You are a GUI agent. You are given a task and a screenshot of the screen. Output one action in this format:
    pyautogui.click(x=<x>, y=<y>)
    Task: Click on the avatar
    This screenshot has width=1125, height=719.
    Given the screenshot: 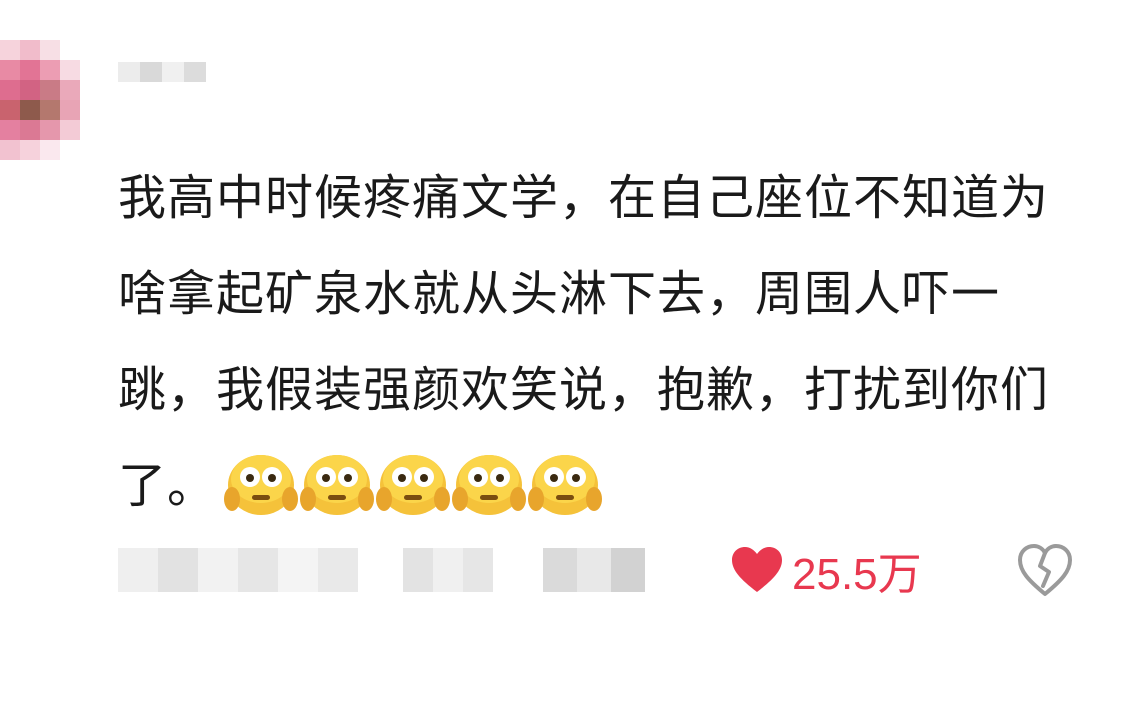 What is the action you would take?
    pyautogui.click(x=40, y=110)
    